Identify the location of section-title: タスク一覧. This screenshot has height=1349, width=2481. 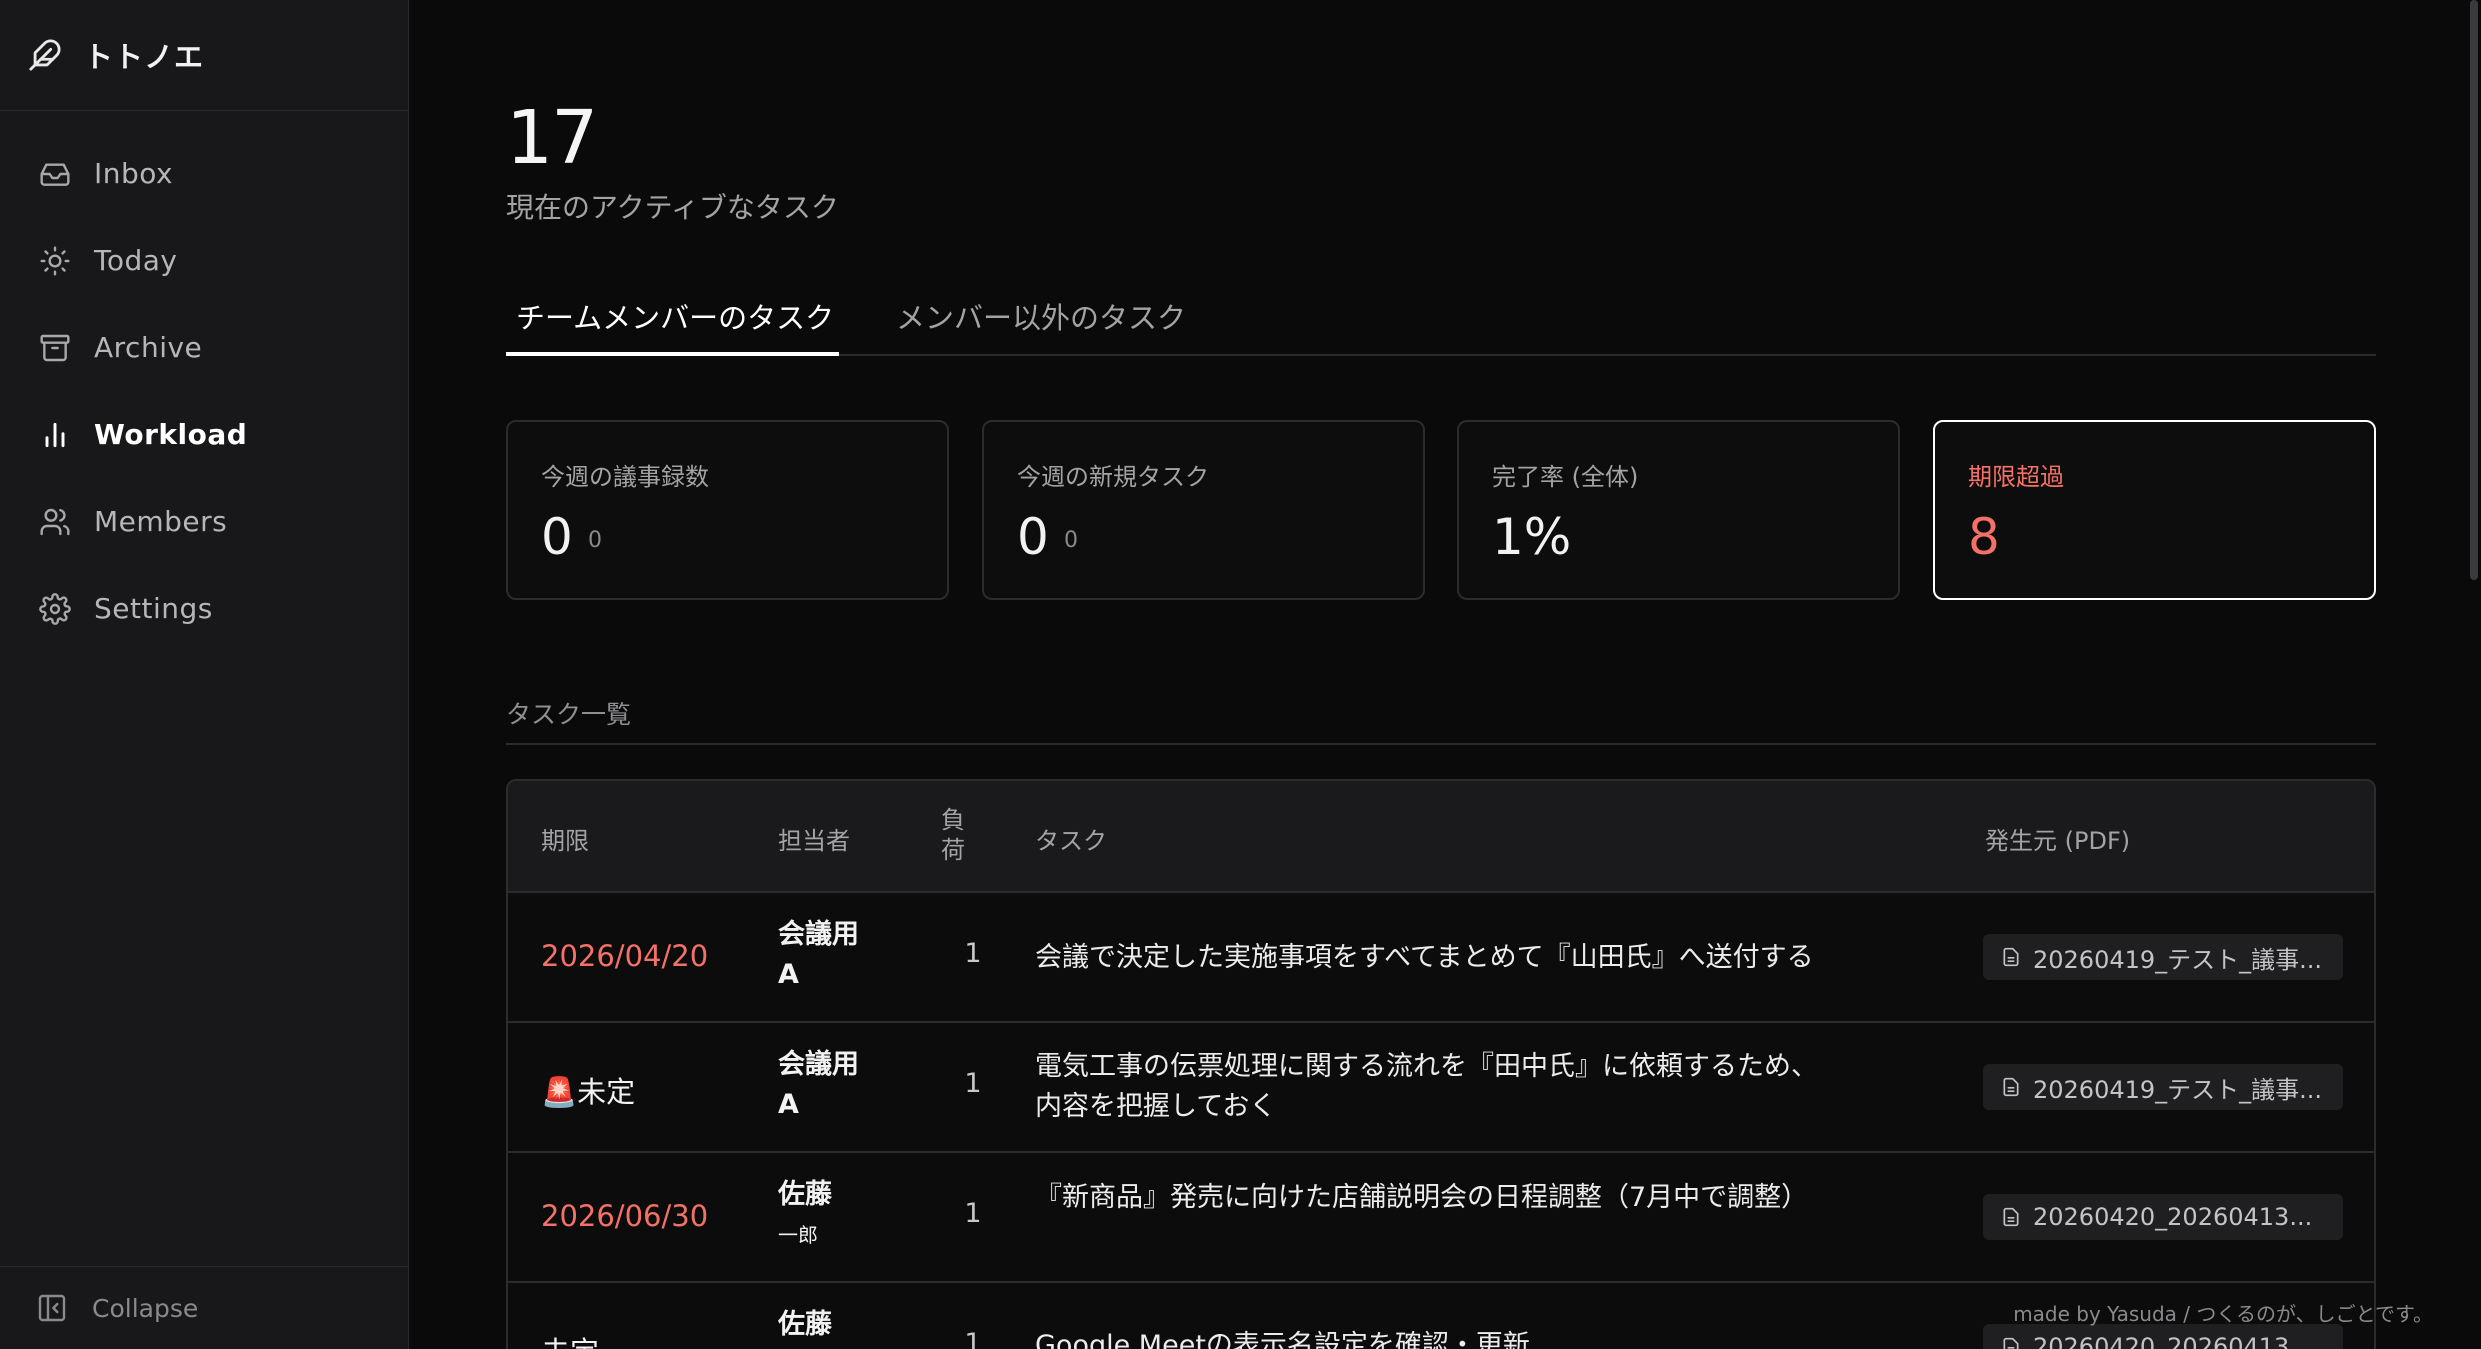
(569, 714).